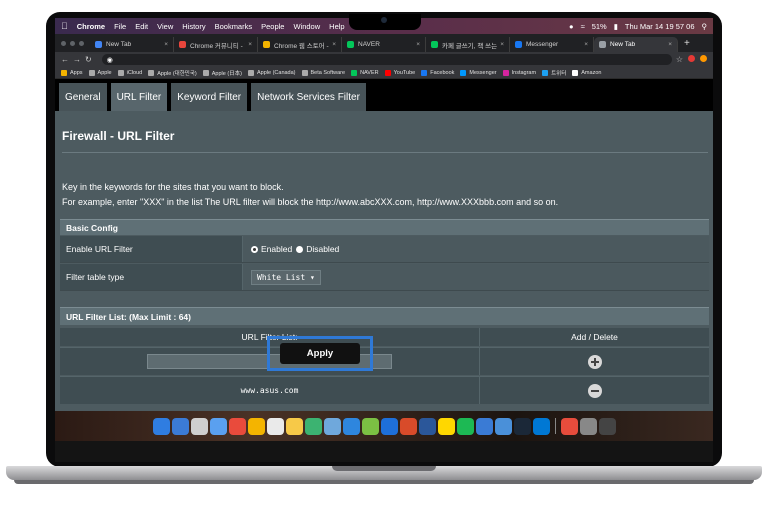  I want to click on bookmark-item: Beta Software, so click(323, 72).